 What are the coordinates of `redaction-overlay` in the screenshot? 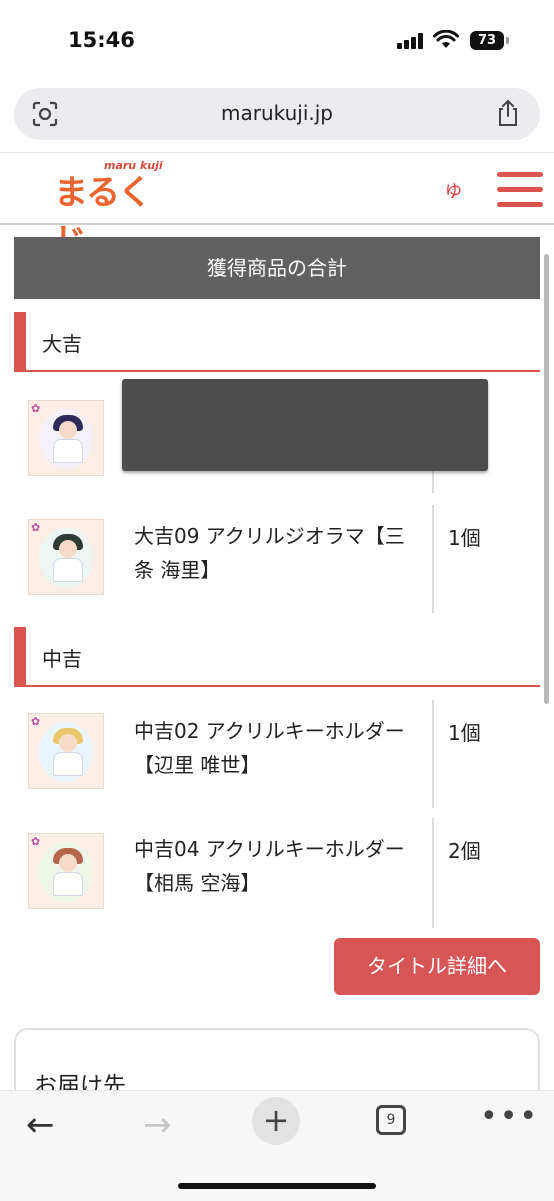 It's located at (305, 425).